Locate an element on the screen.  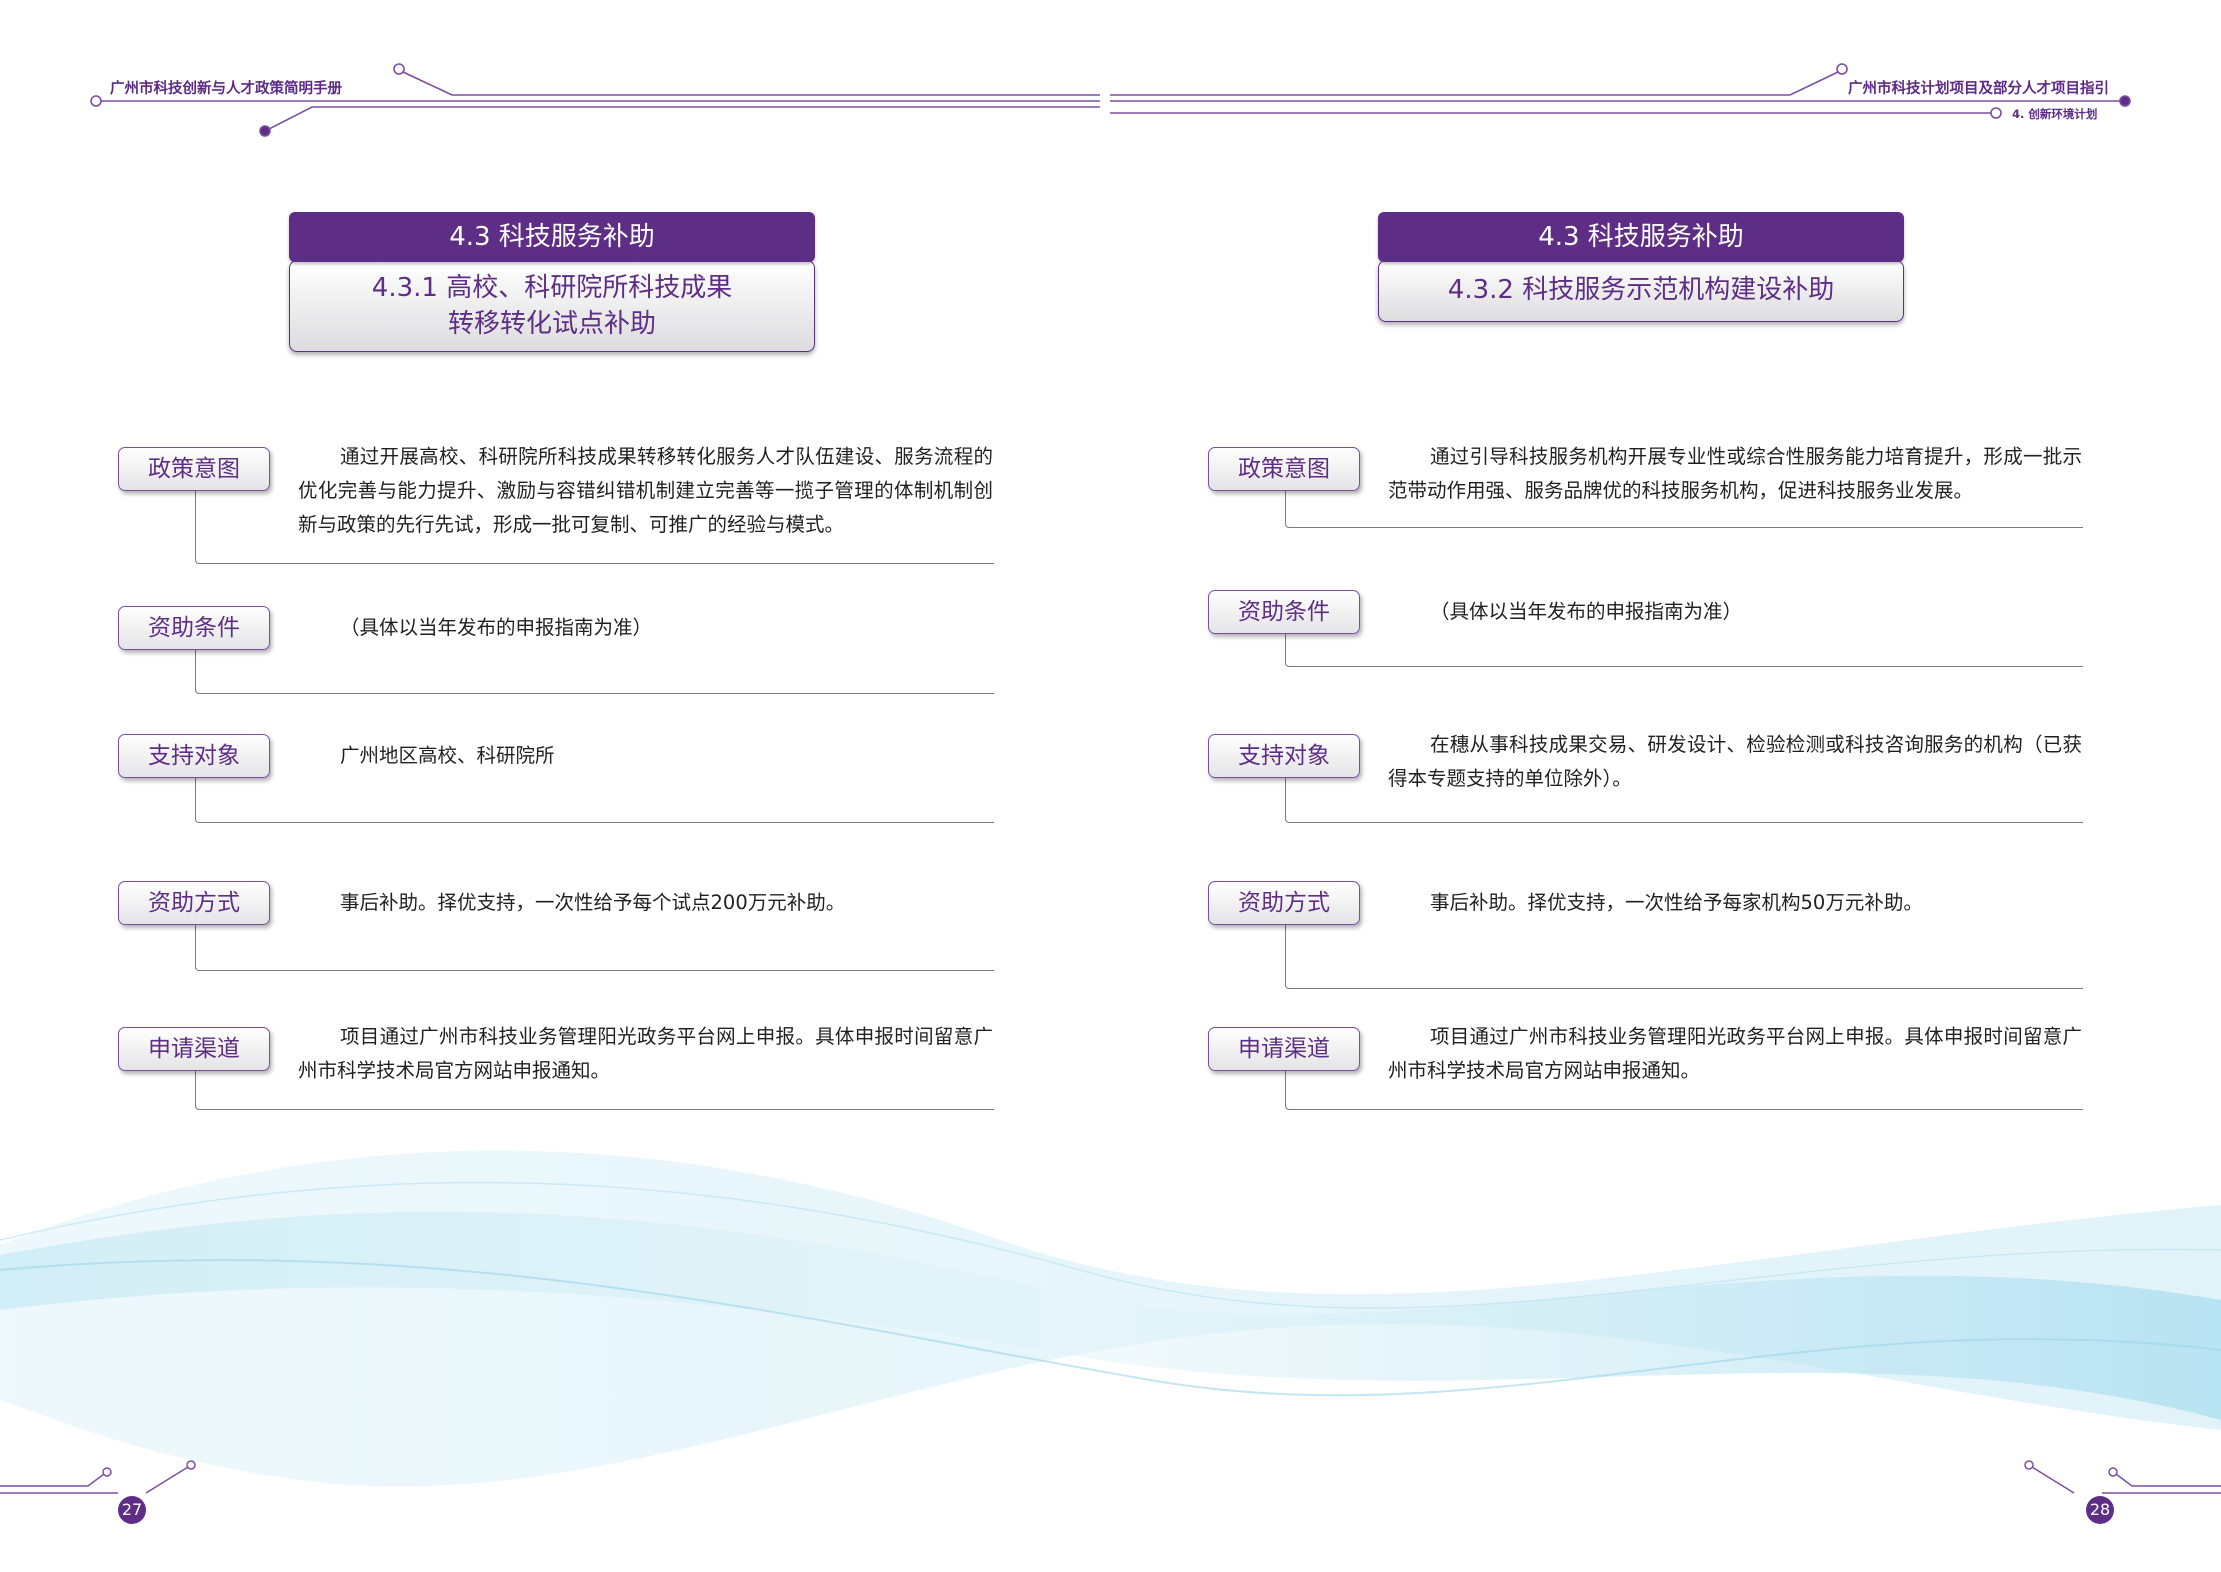
row-text-funding-method: 事后补助。择优支持，一次性给予每家机构50万元补助。 is located at coordinates (1676, 902).